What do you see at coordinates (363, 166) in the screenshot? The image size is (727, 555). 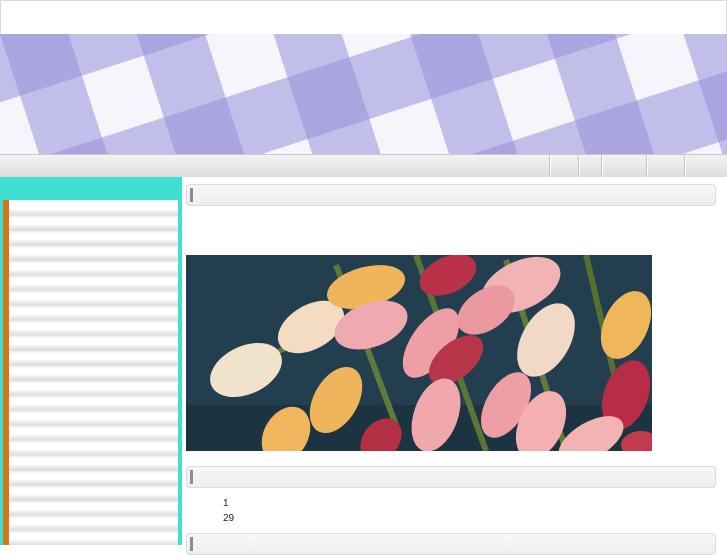 I see `nav-bar` at bounding box center [363, 166].